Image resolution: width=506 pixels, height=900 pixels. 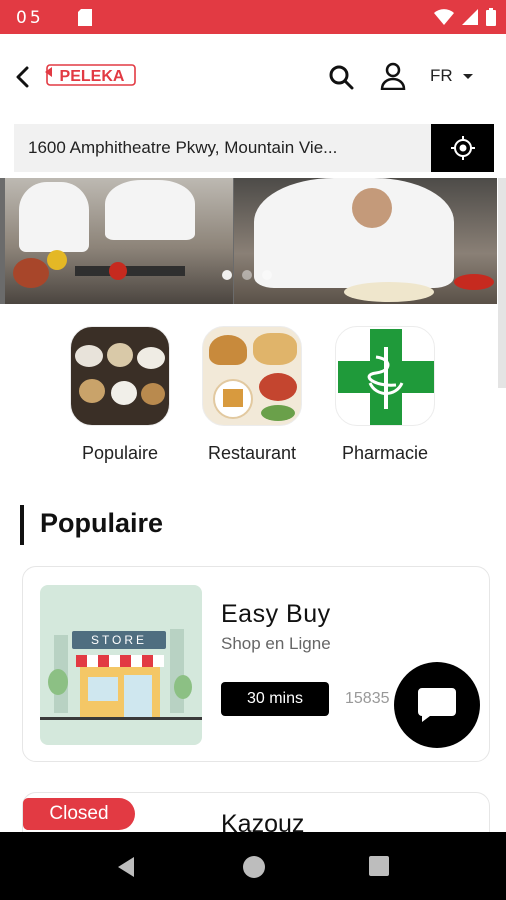 I want to click on store-sign: STORE, so click(x=119, y=640).